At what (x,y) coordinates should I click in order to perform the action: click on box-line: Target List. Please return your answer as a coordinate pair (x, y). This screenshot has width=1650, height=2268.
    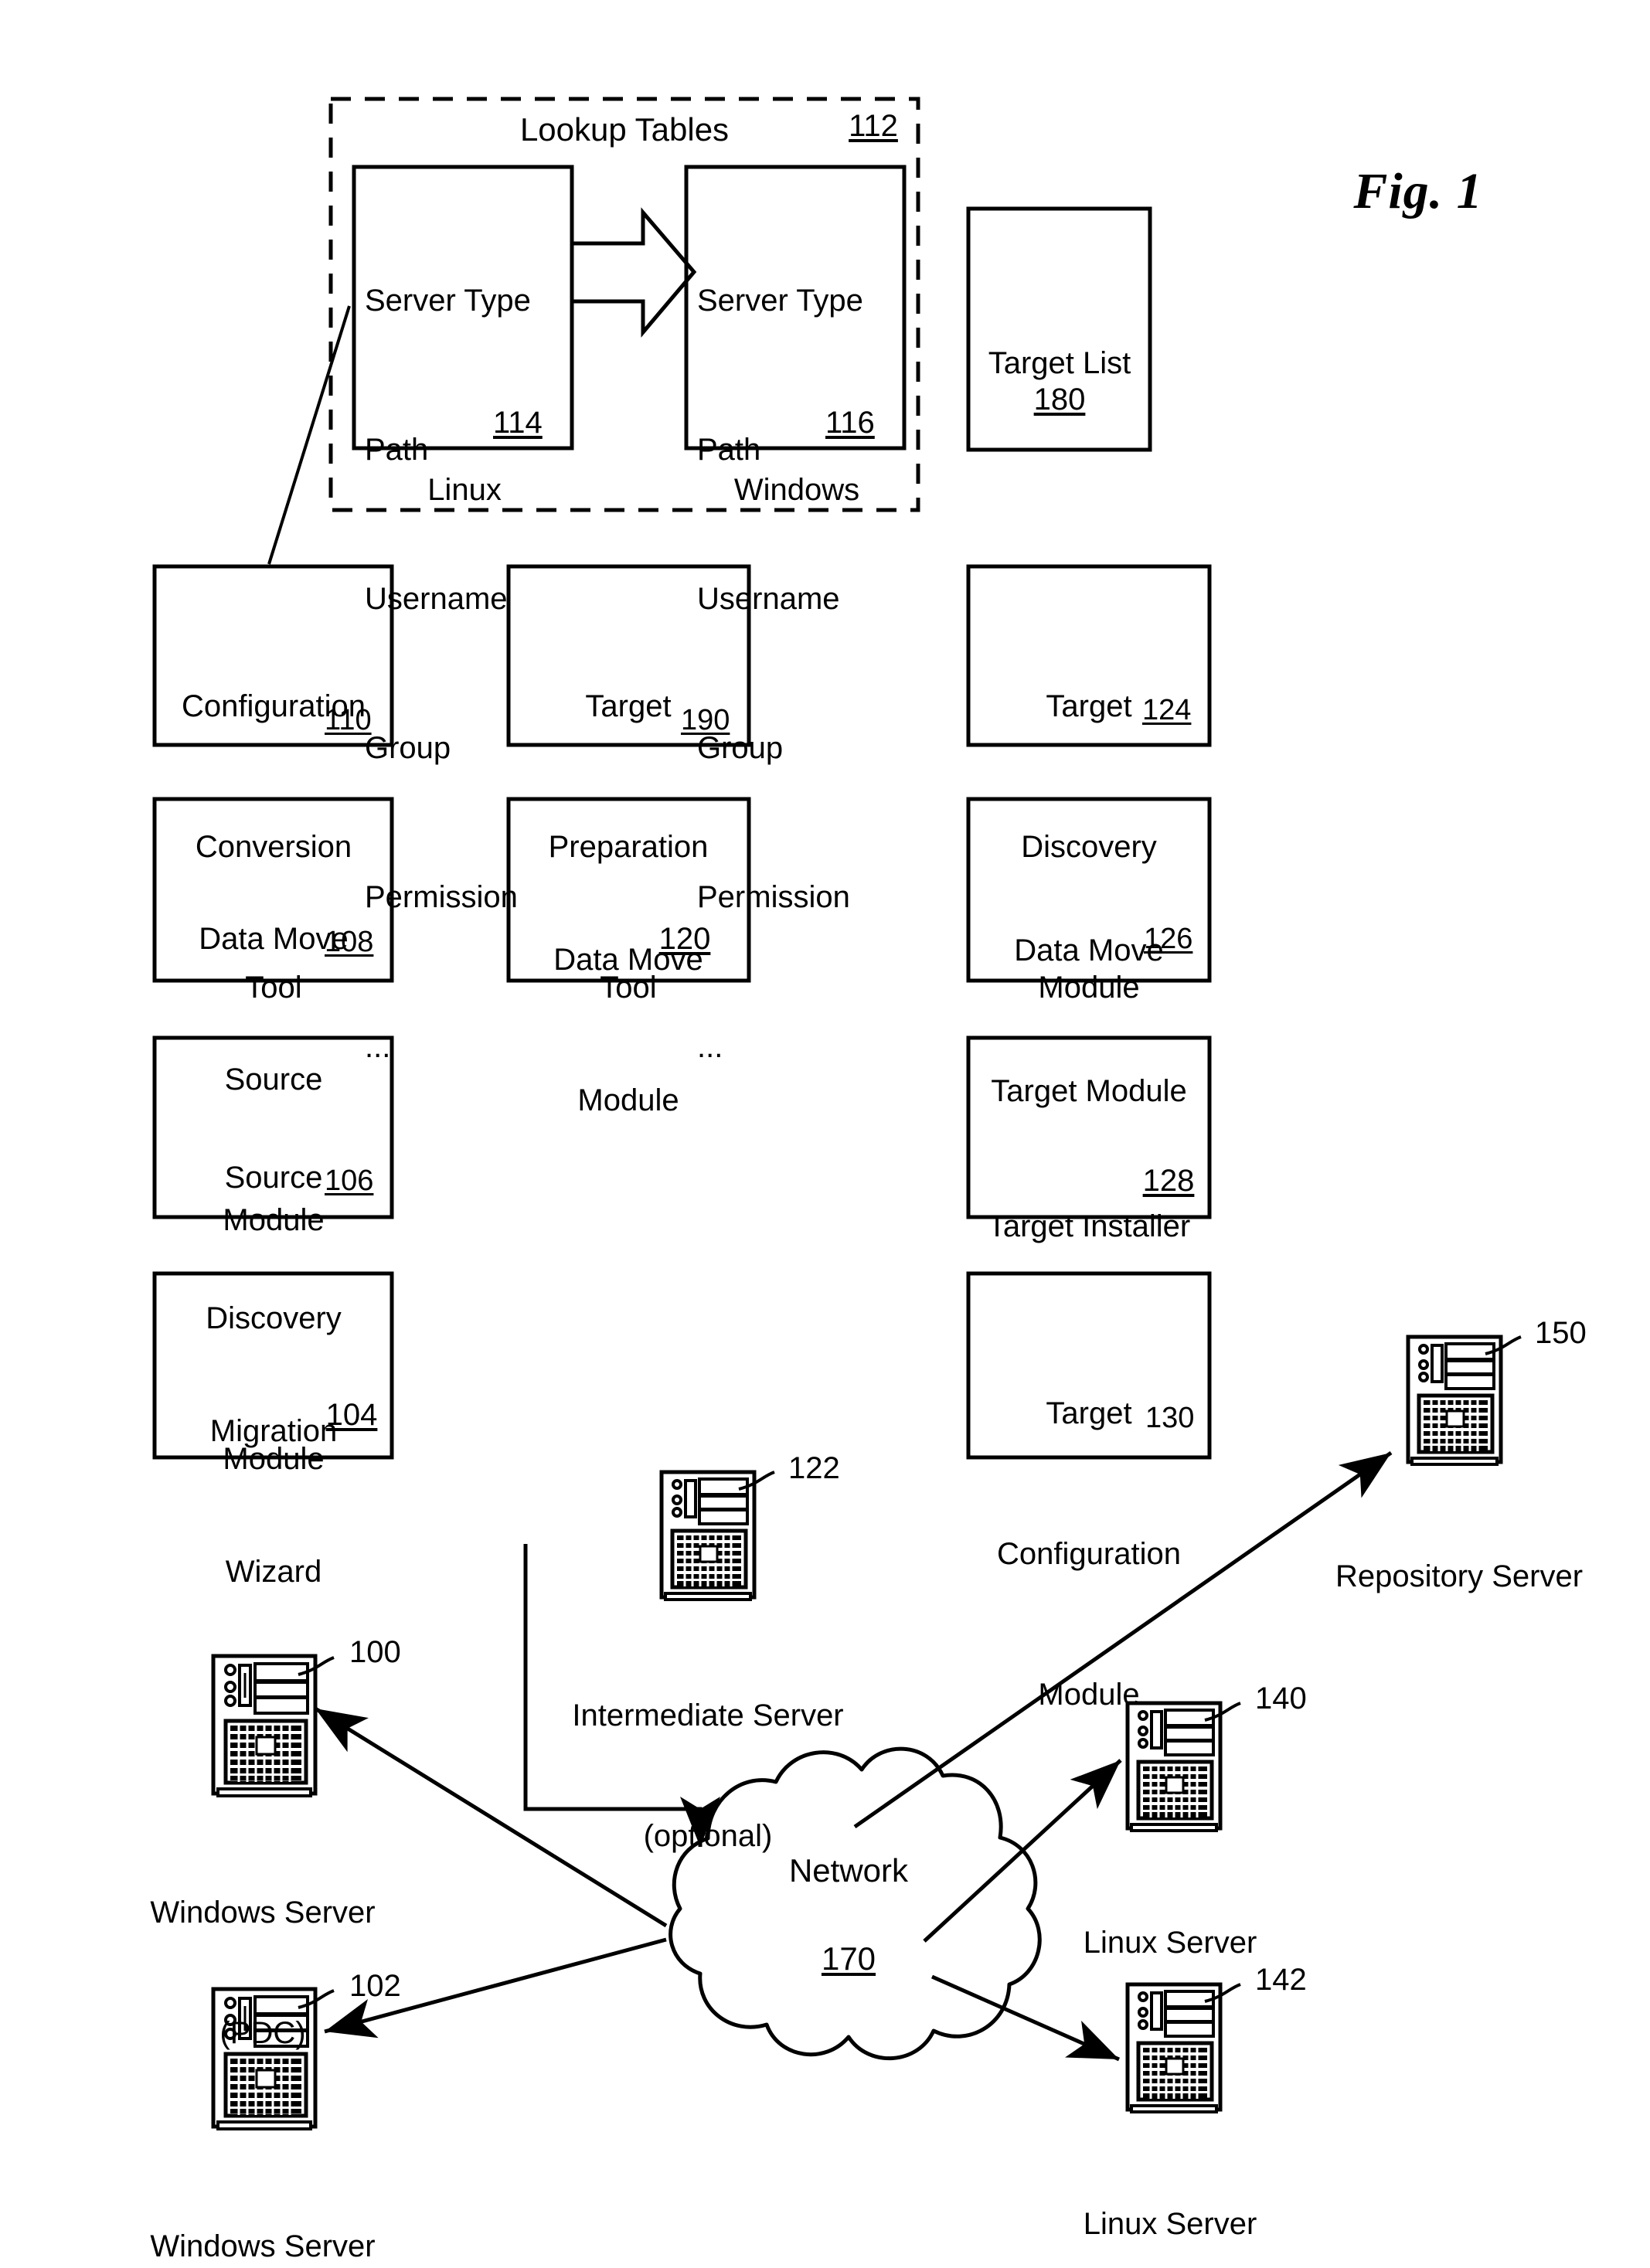
    Looking at the image, I should click on (1059, 362).